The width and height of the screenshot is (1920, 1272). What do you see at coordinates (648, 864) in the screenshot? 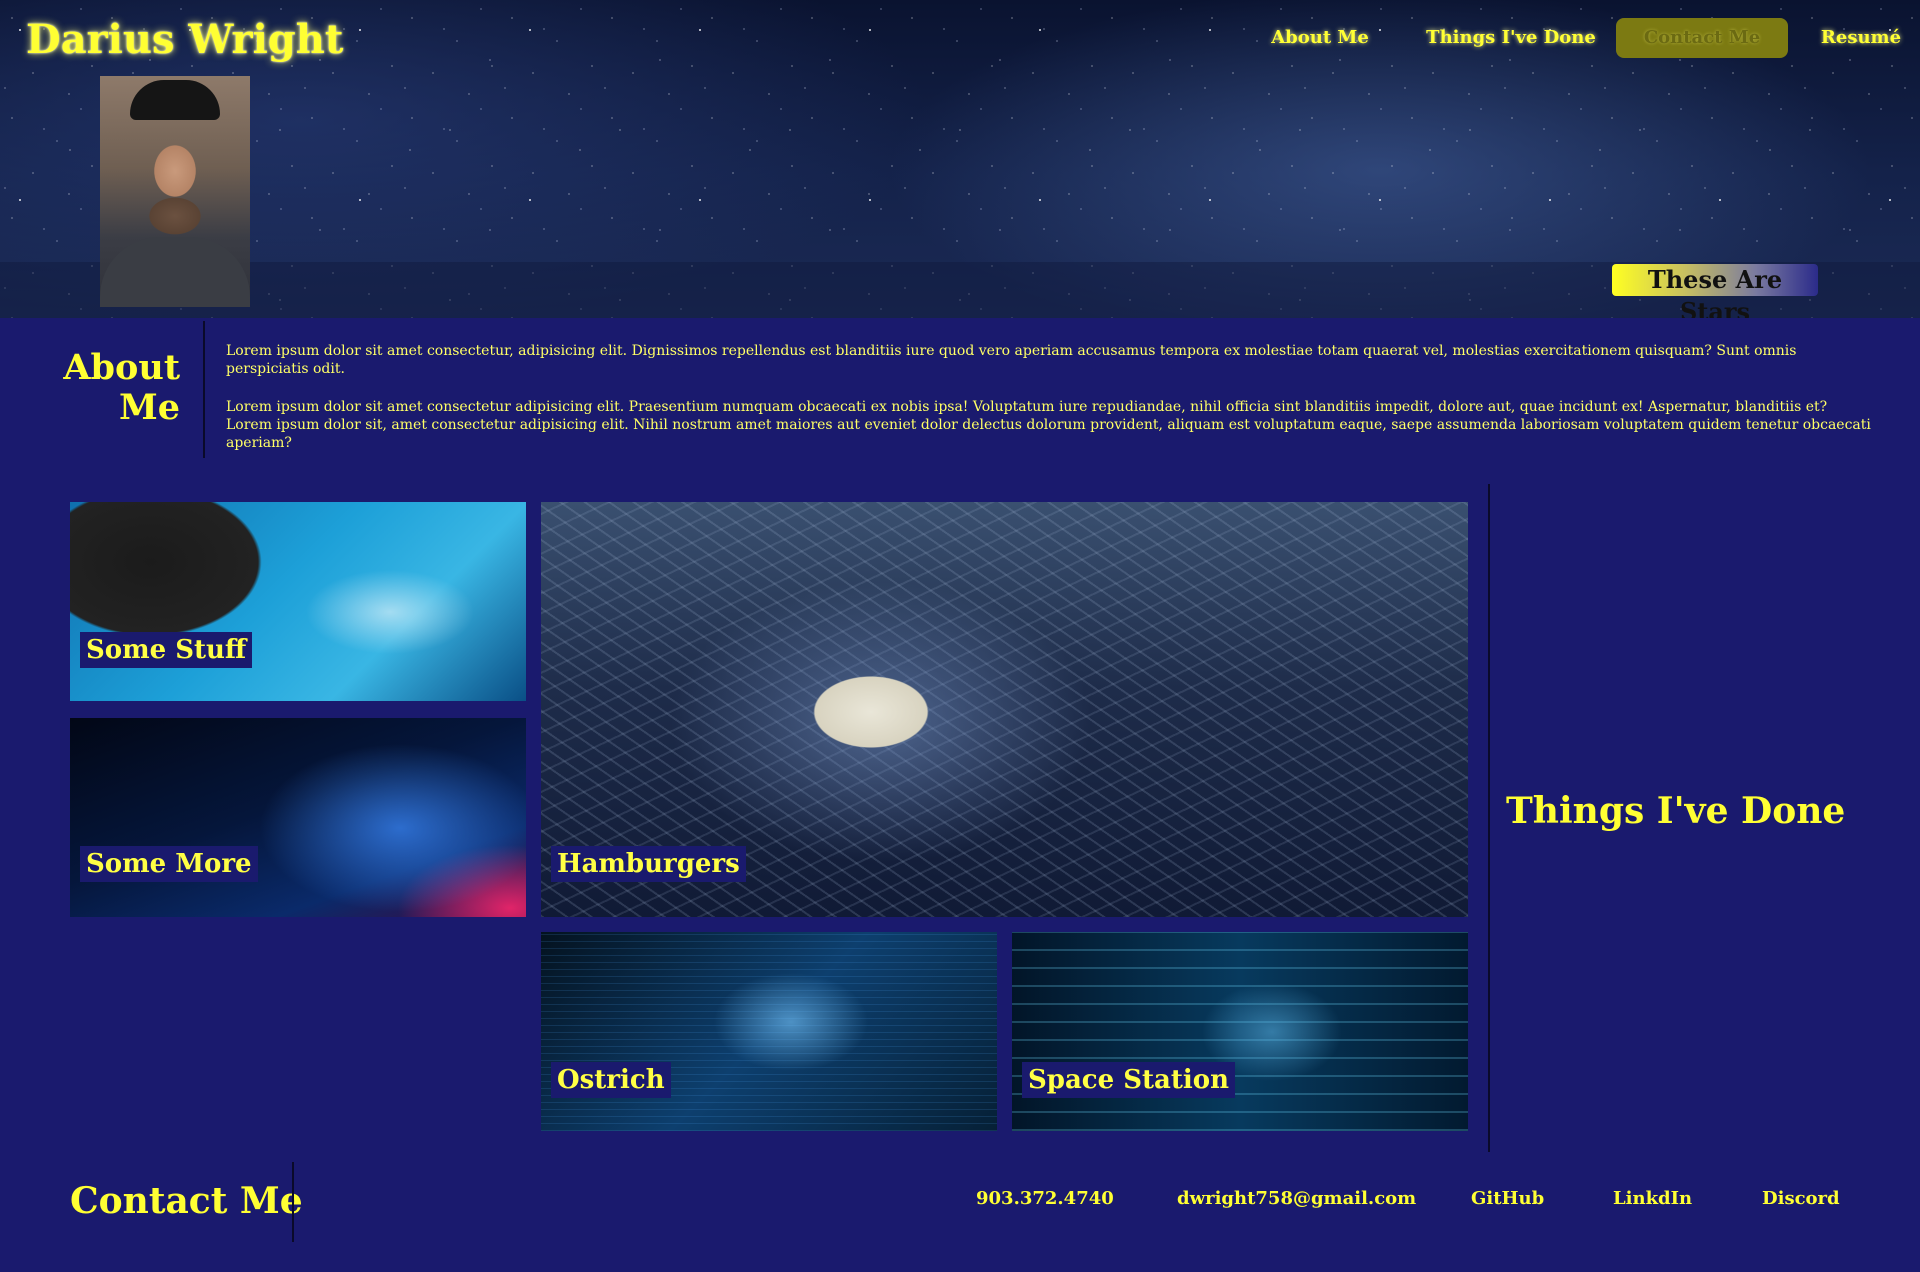
I see `project-label: Hamburgers` at bounding box center [648, 864].